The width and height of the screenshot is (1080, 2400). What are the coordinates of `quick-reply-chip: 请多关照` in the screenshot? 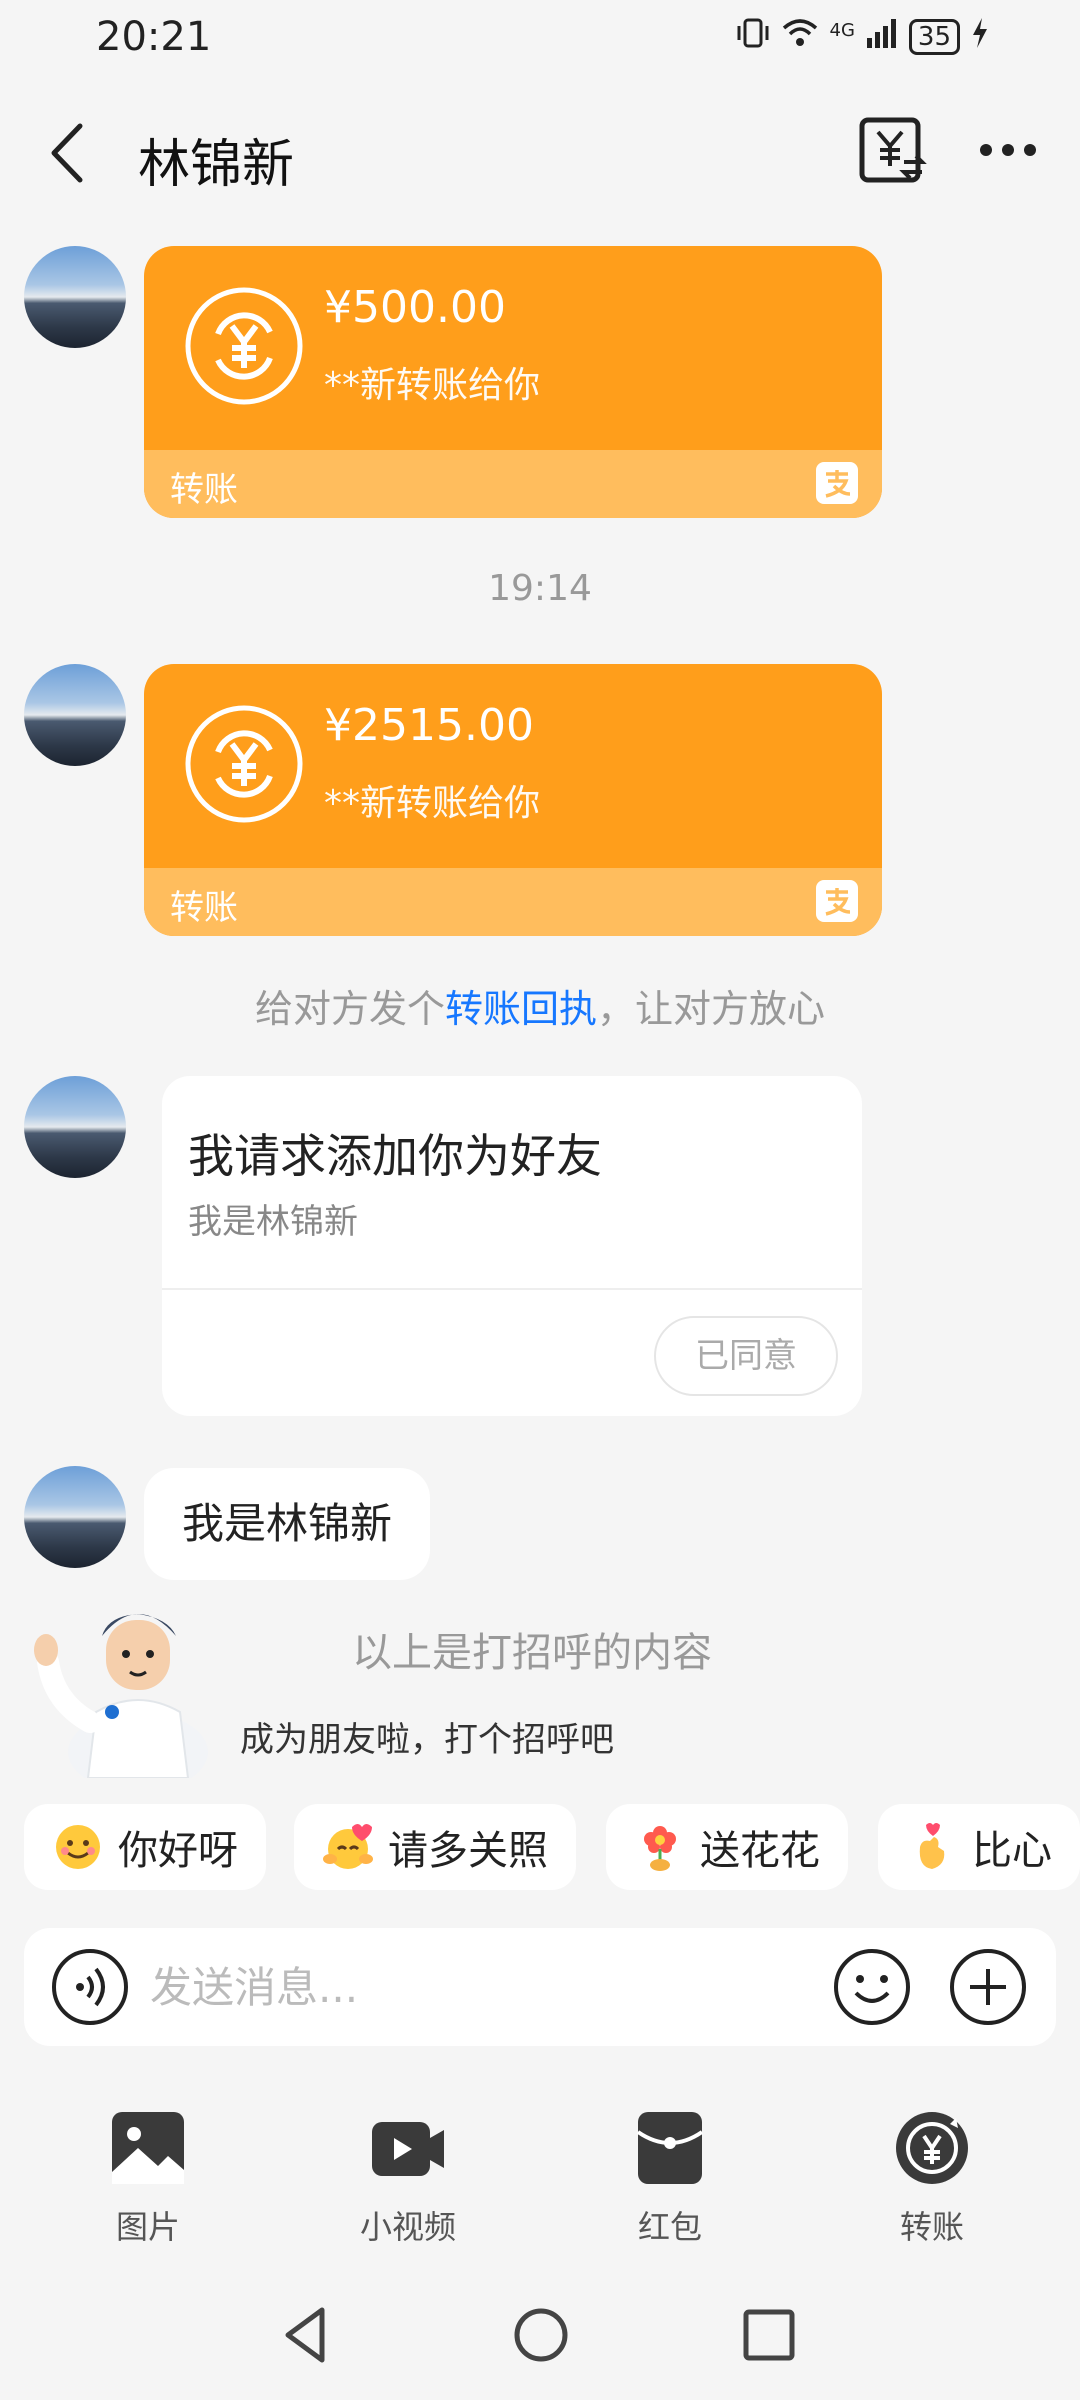 It's located at (435, 1847).